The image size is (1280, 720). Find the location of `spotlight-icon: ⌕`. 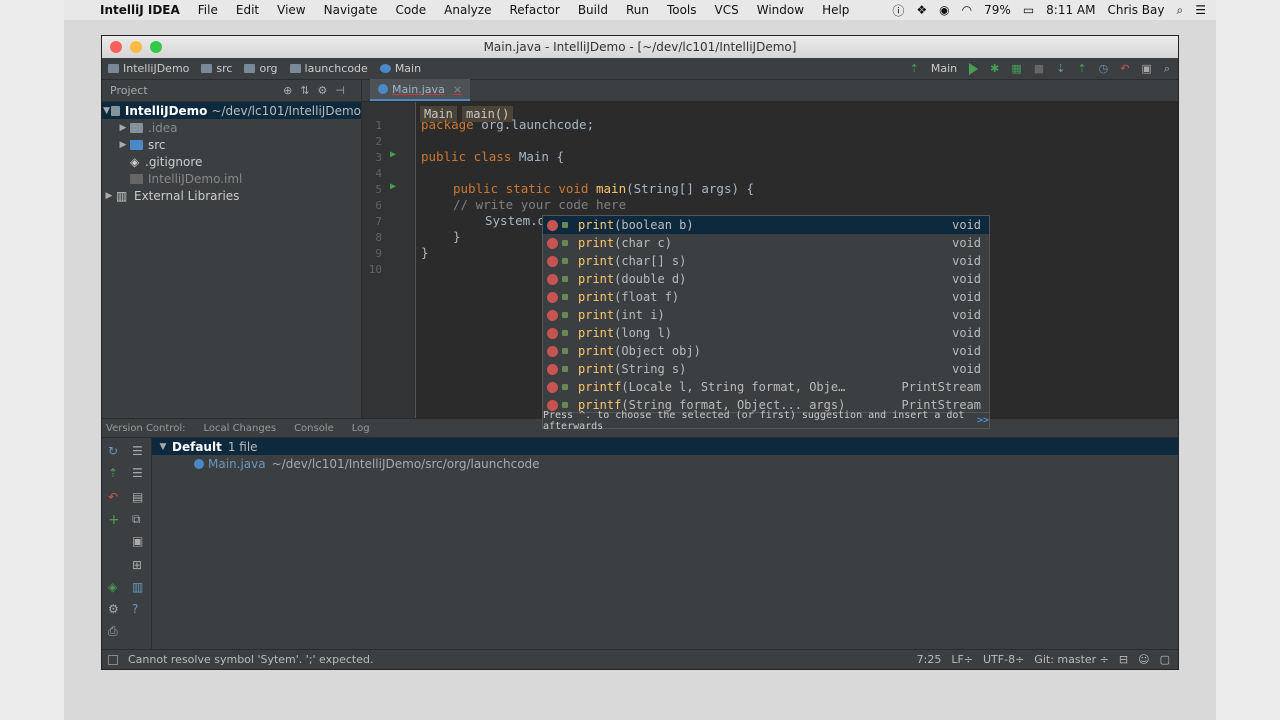

spotlight-icon: ⌕ is located at coordinates (1180, 10).